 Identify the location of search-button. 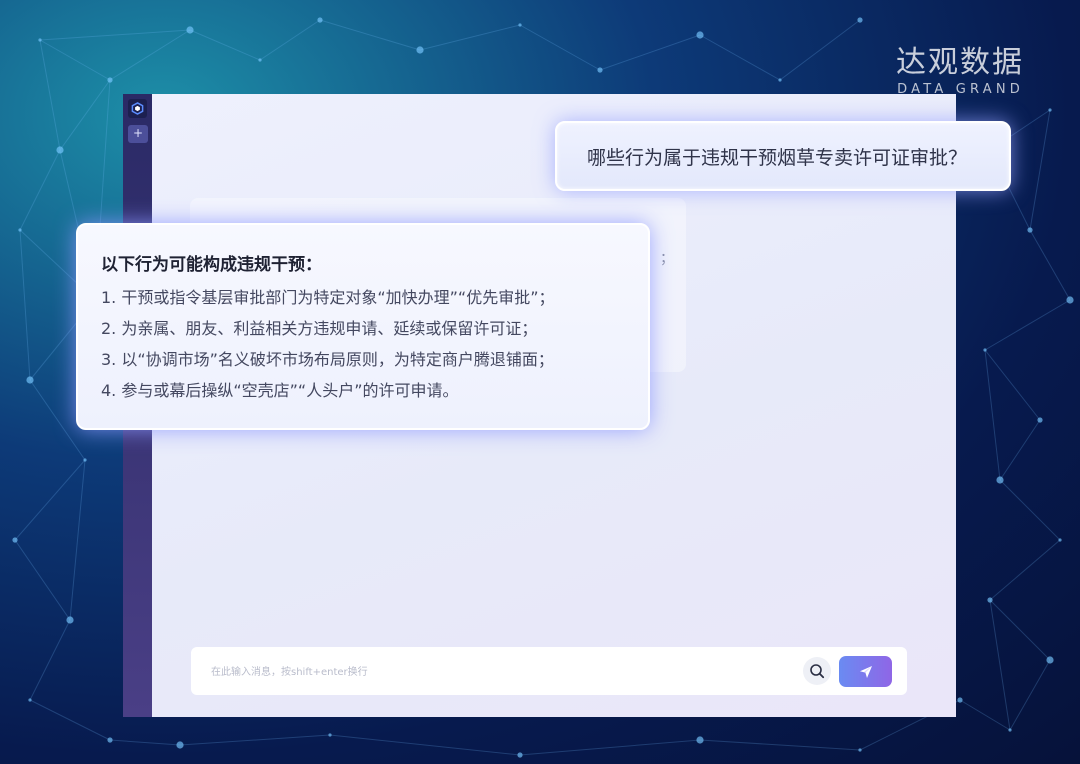
(817, 671).